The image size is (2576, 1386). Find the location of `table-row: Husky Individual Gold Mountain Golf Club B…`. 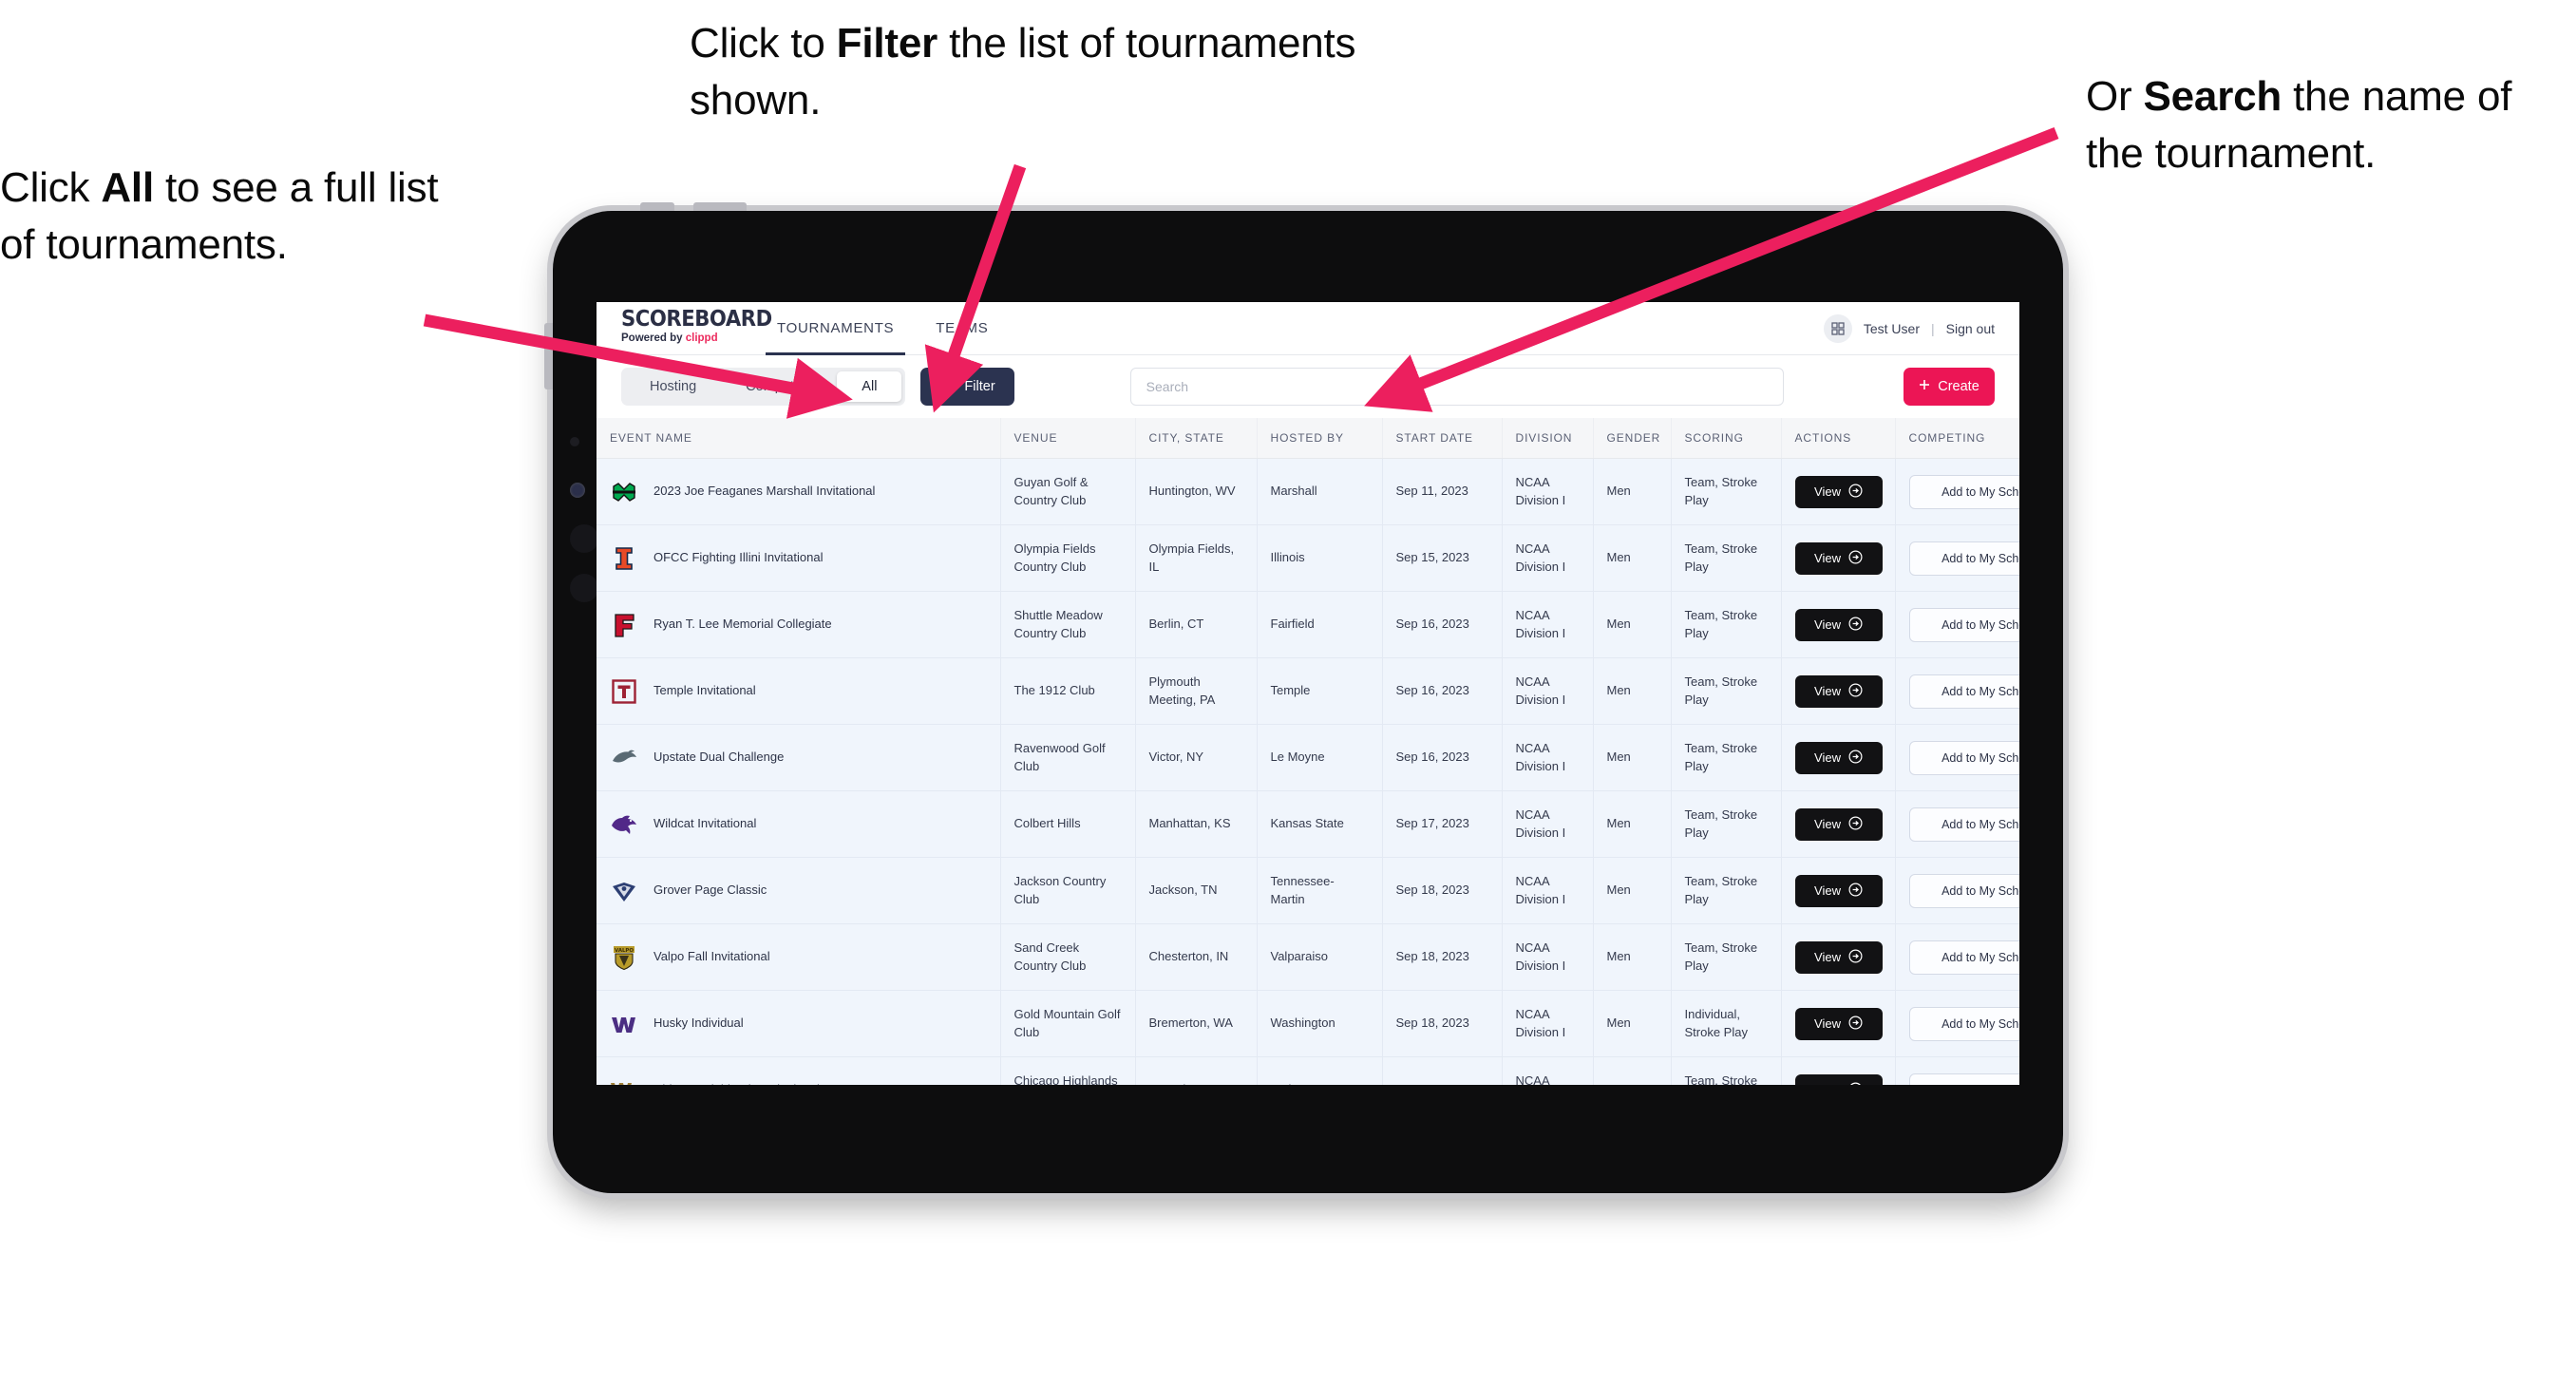

table-row: Husky Individual Gold Mountain Golf Club B… is located at coordinates (1308, 1023).